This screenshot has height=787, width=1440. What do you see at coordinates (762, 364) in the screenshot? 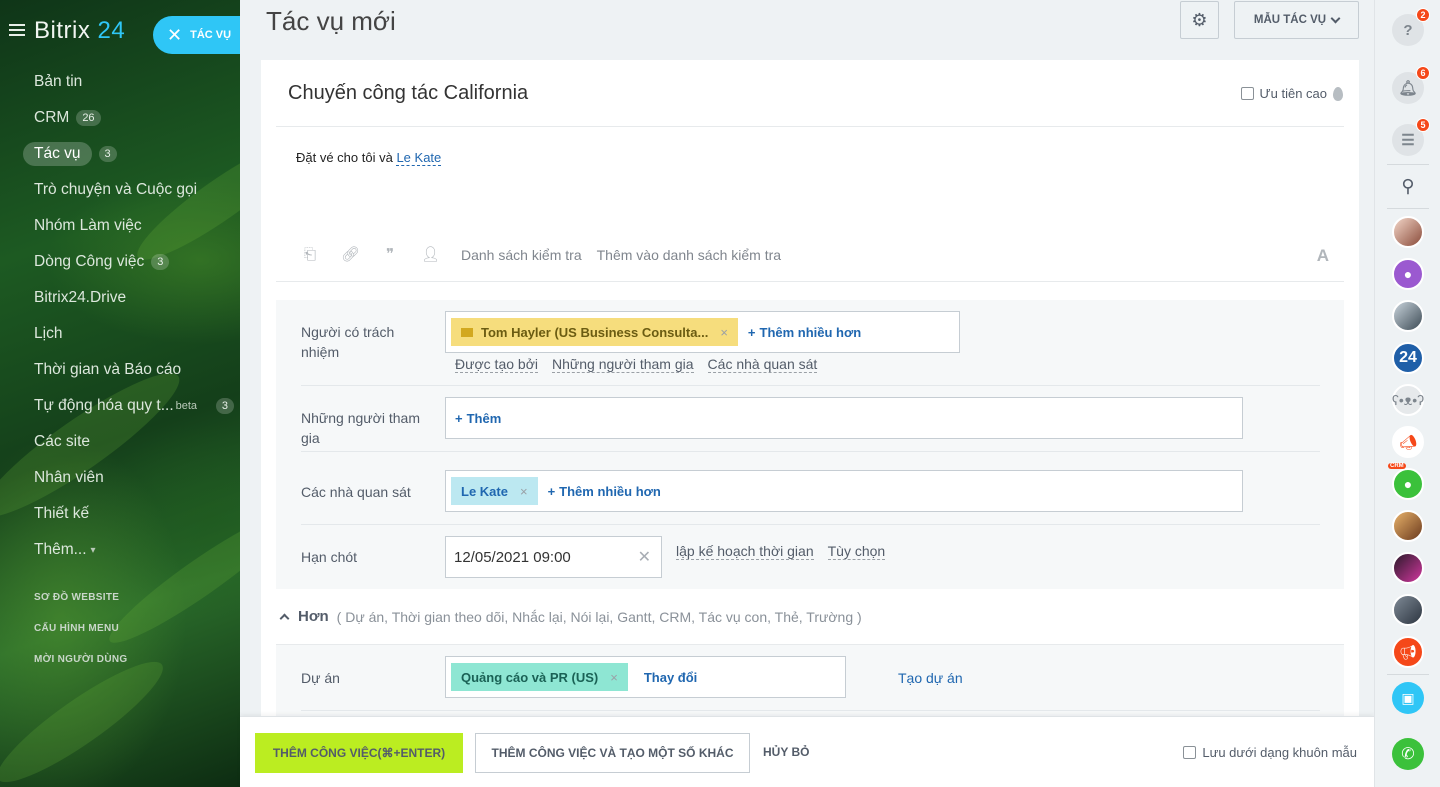
I see `observers-link: Các nhà quan sát` at bounding box center [762, 364].